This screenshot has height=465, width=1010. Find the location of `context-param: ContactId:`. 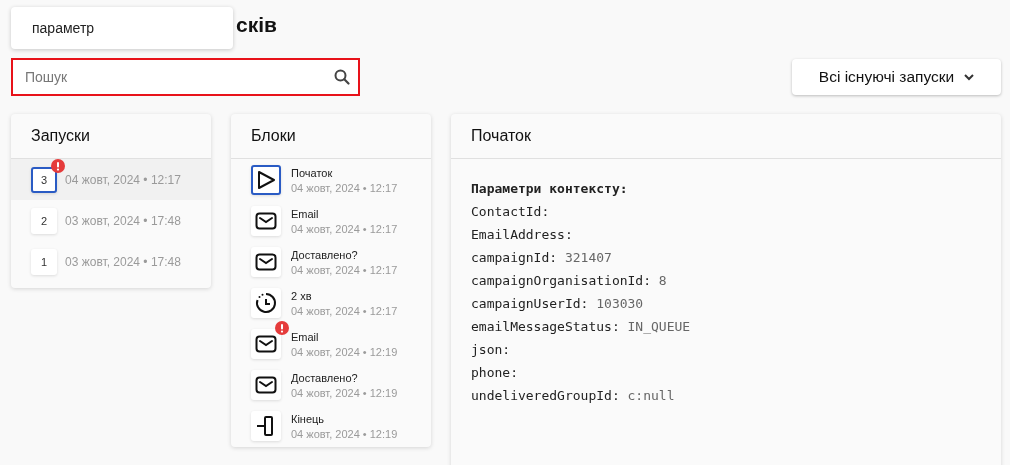

context-param: ContactId: is located at coordinates (511, 212).